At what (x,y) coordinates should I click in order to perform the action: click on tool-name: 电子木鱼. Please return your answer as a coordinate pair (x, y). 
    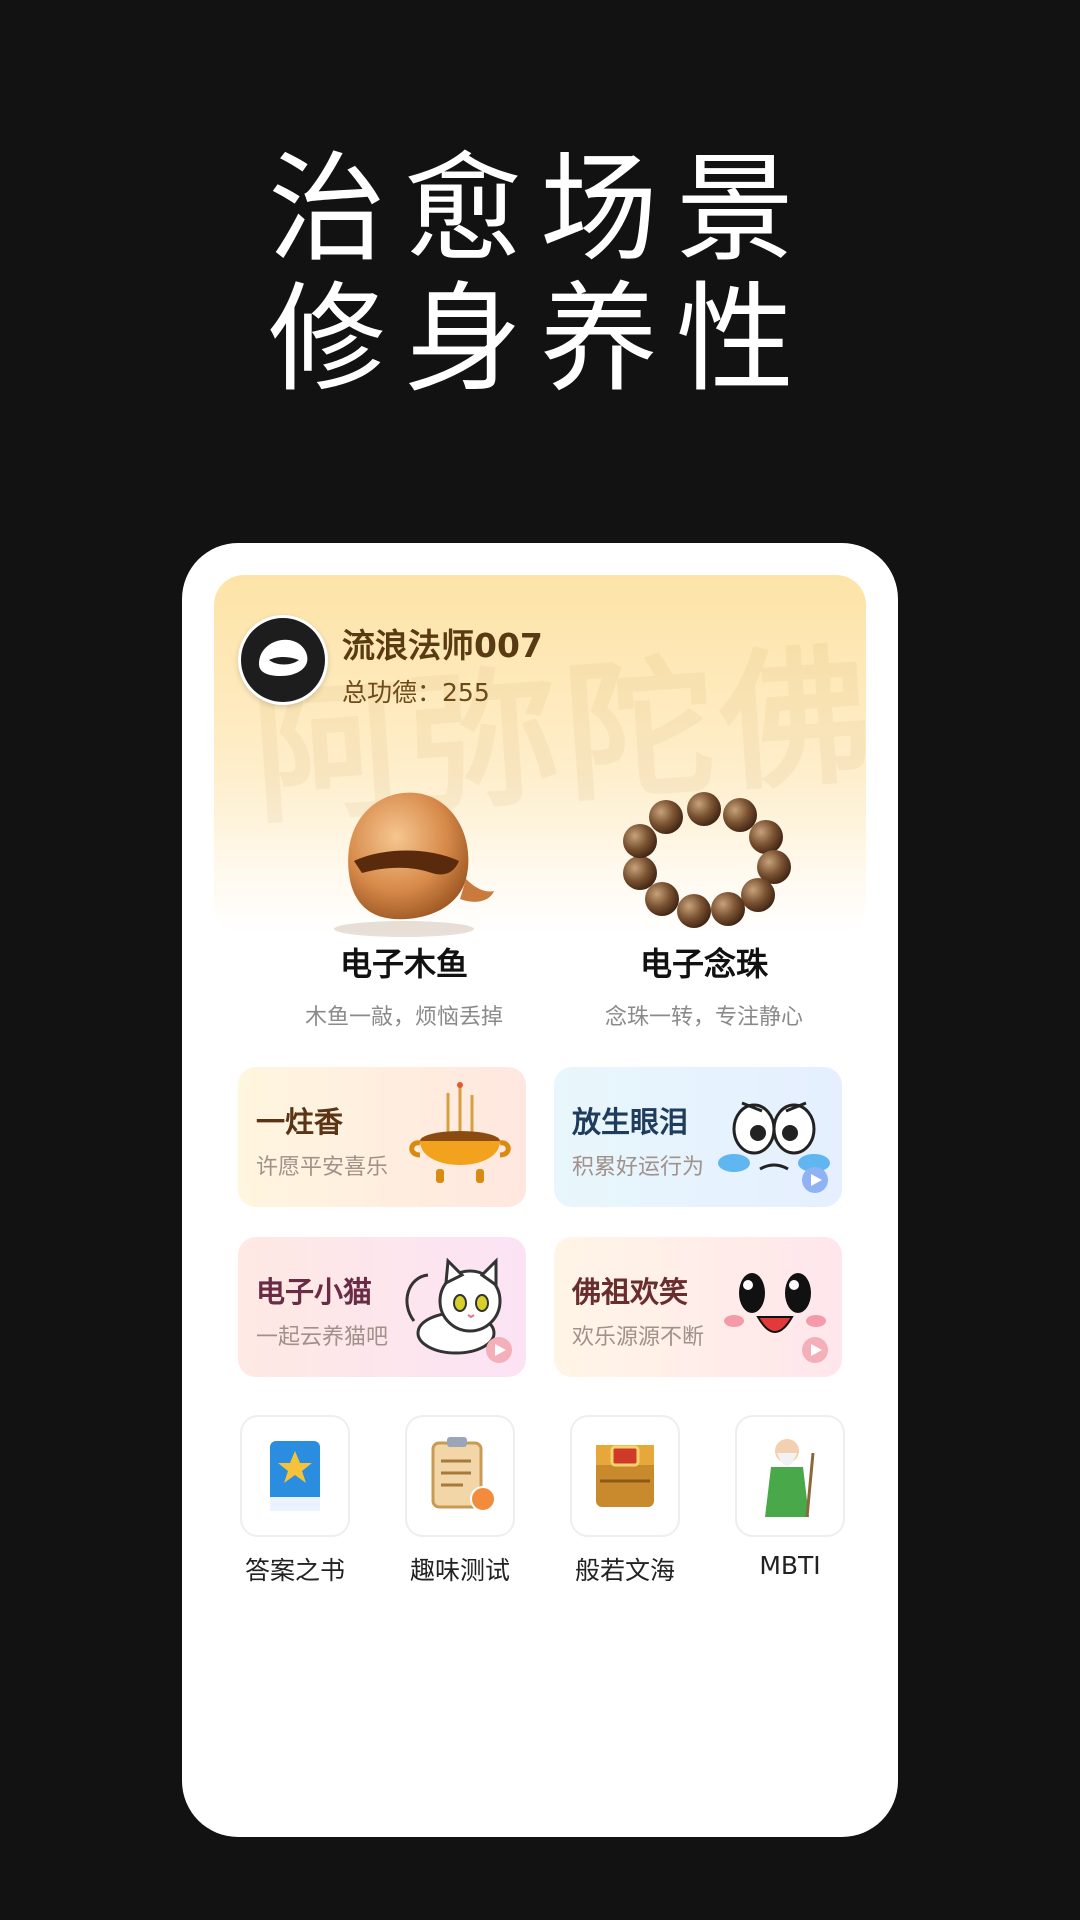
    Looking at the image, I should click on (403, 964).